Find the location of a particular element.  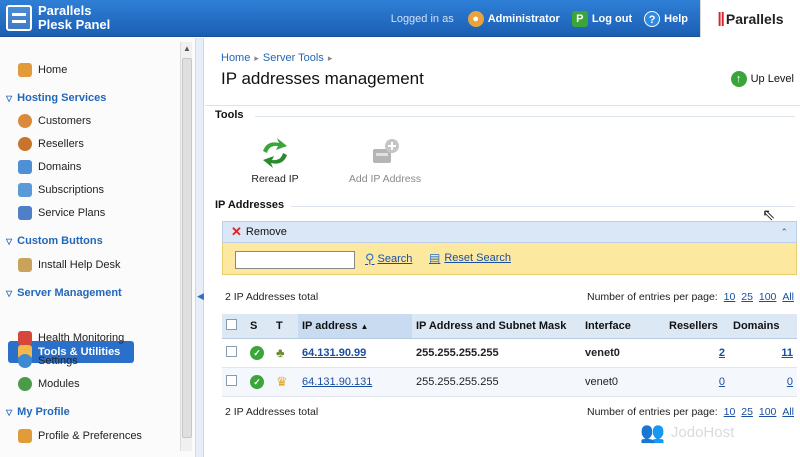

subscriptions-icon is located at coordinates (25, 190).